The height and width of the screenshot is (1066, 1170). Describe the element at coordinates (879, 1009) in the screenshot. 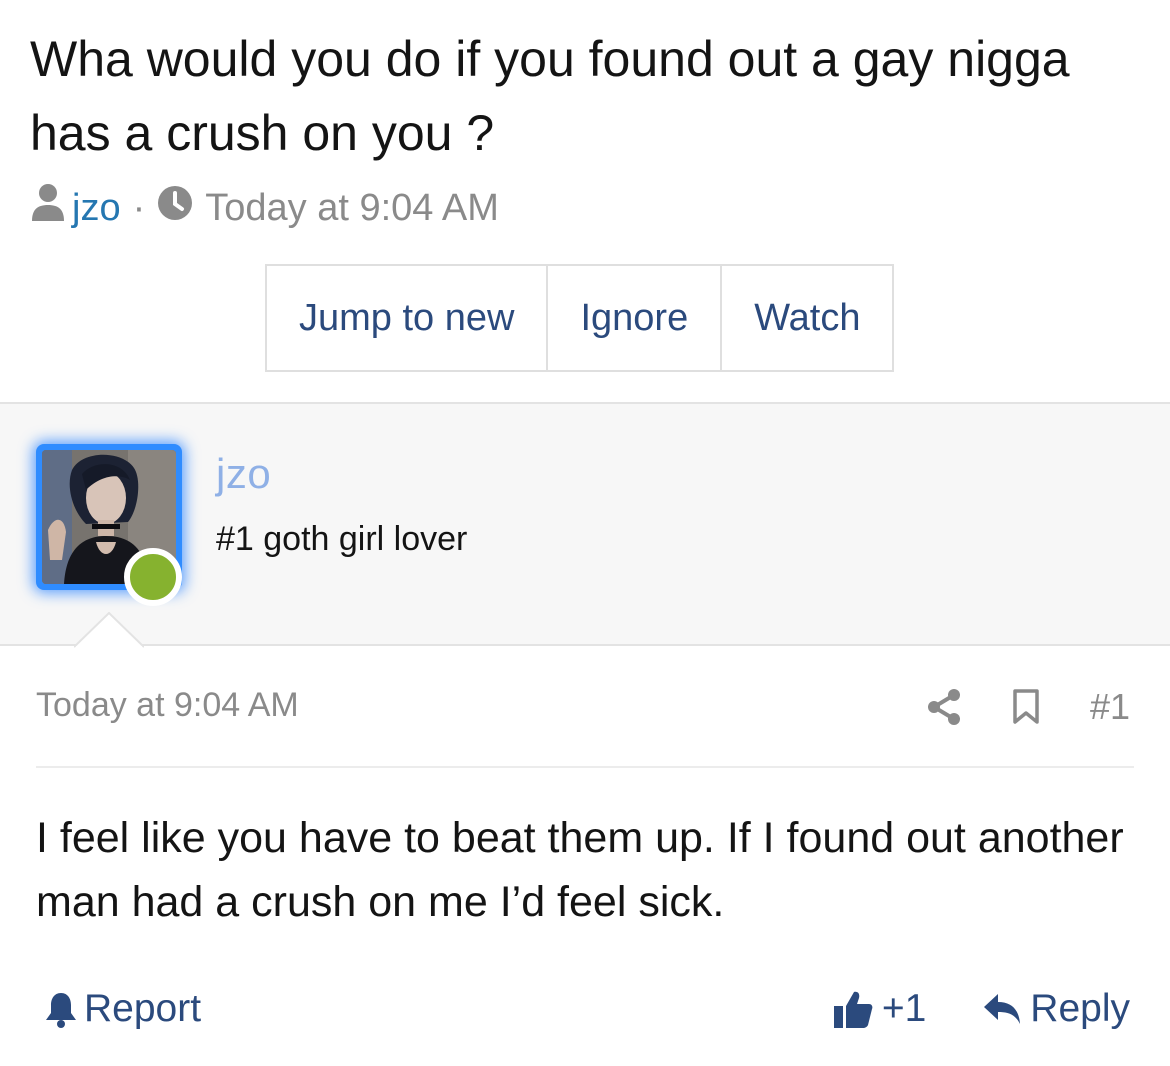

I see `like-button: +1` at that location.